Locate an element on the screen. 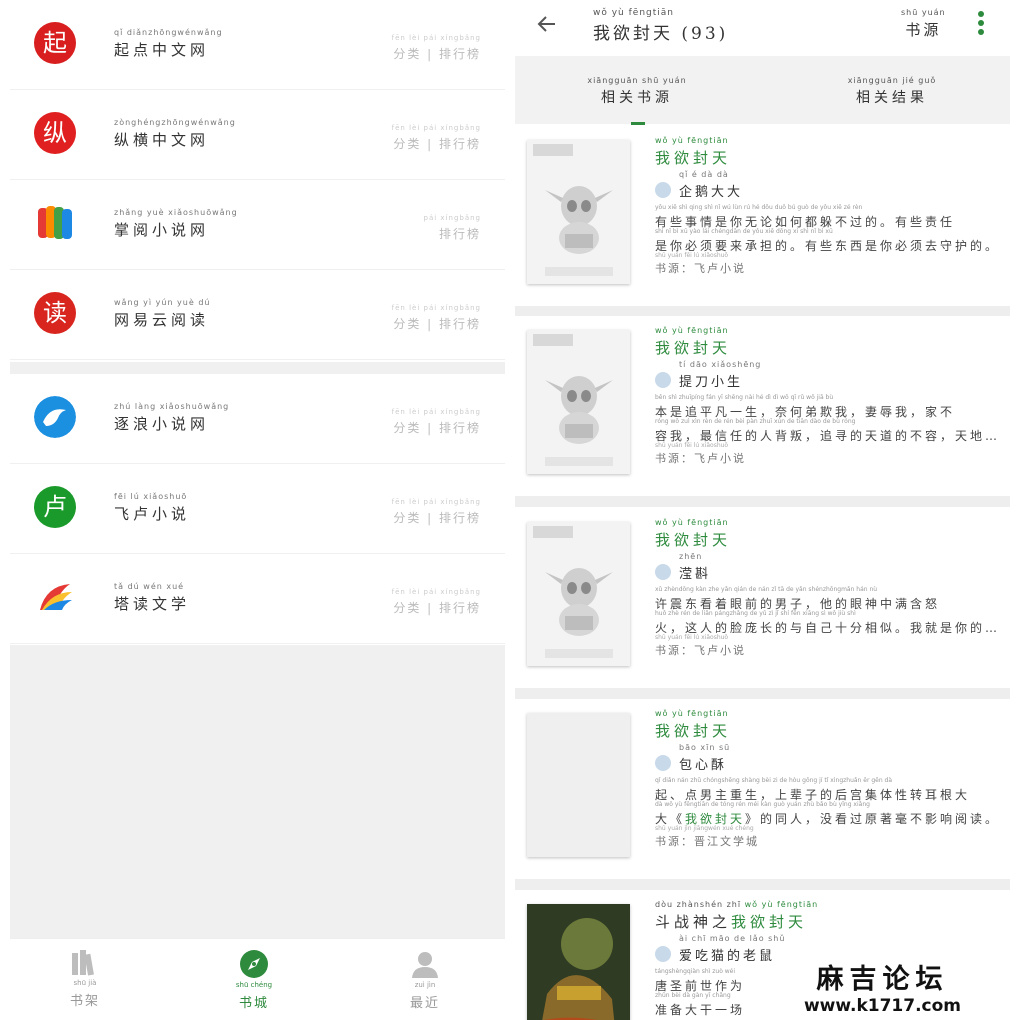 The image size is (1020, 1020). author-pinyin: bāo xīn sū is located at coordinates (705, 747).